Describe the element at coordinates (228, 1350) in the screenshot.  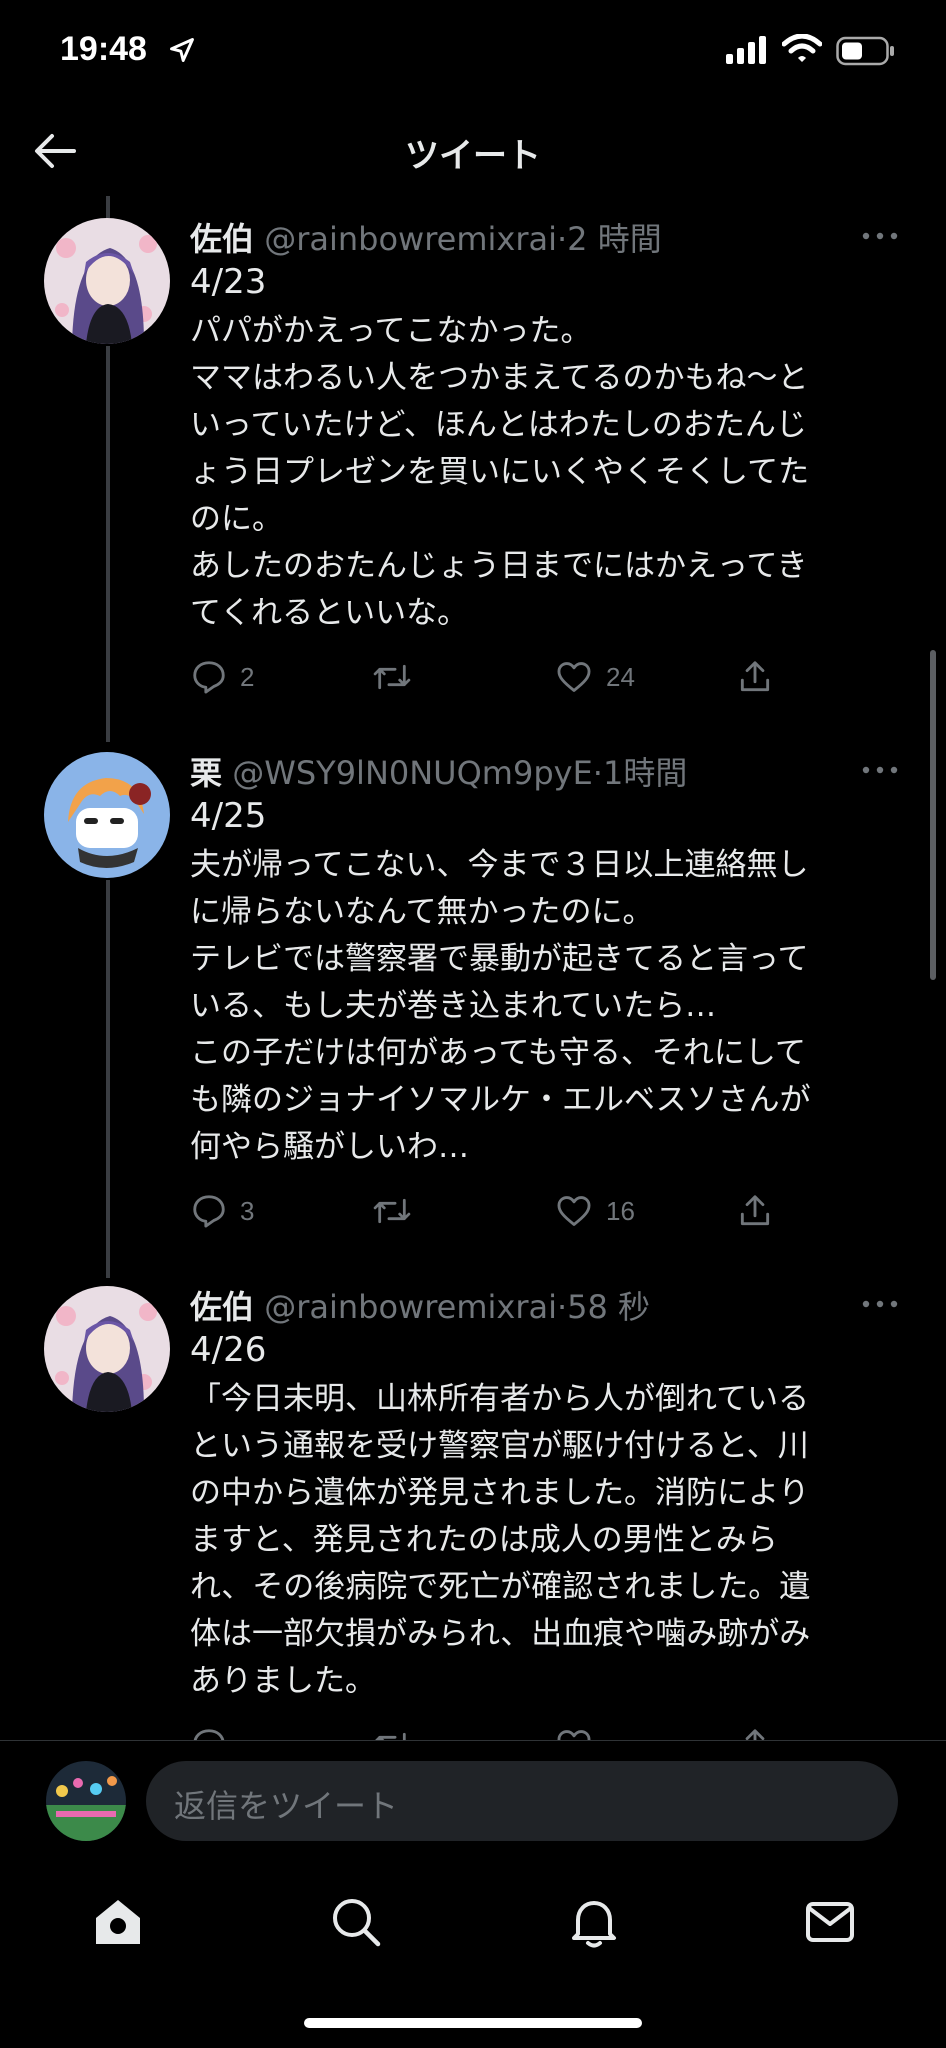
I see `tweet-date-line: 4/26` at that location.